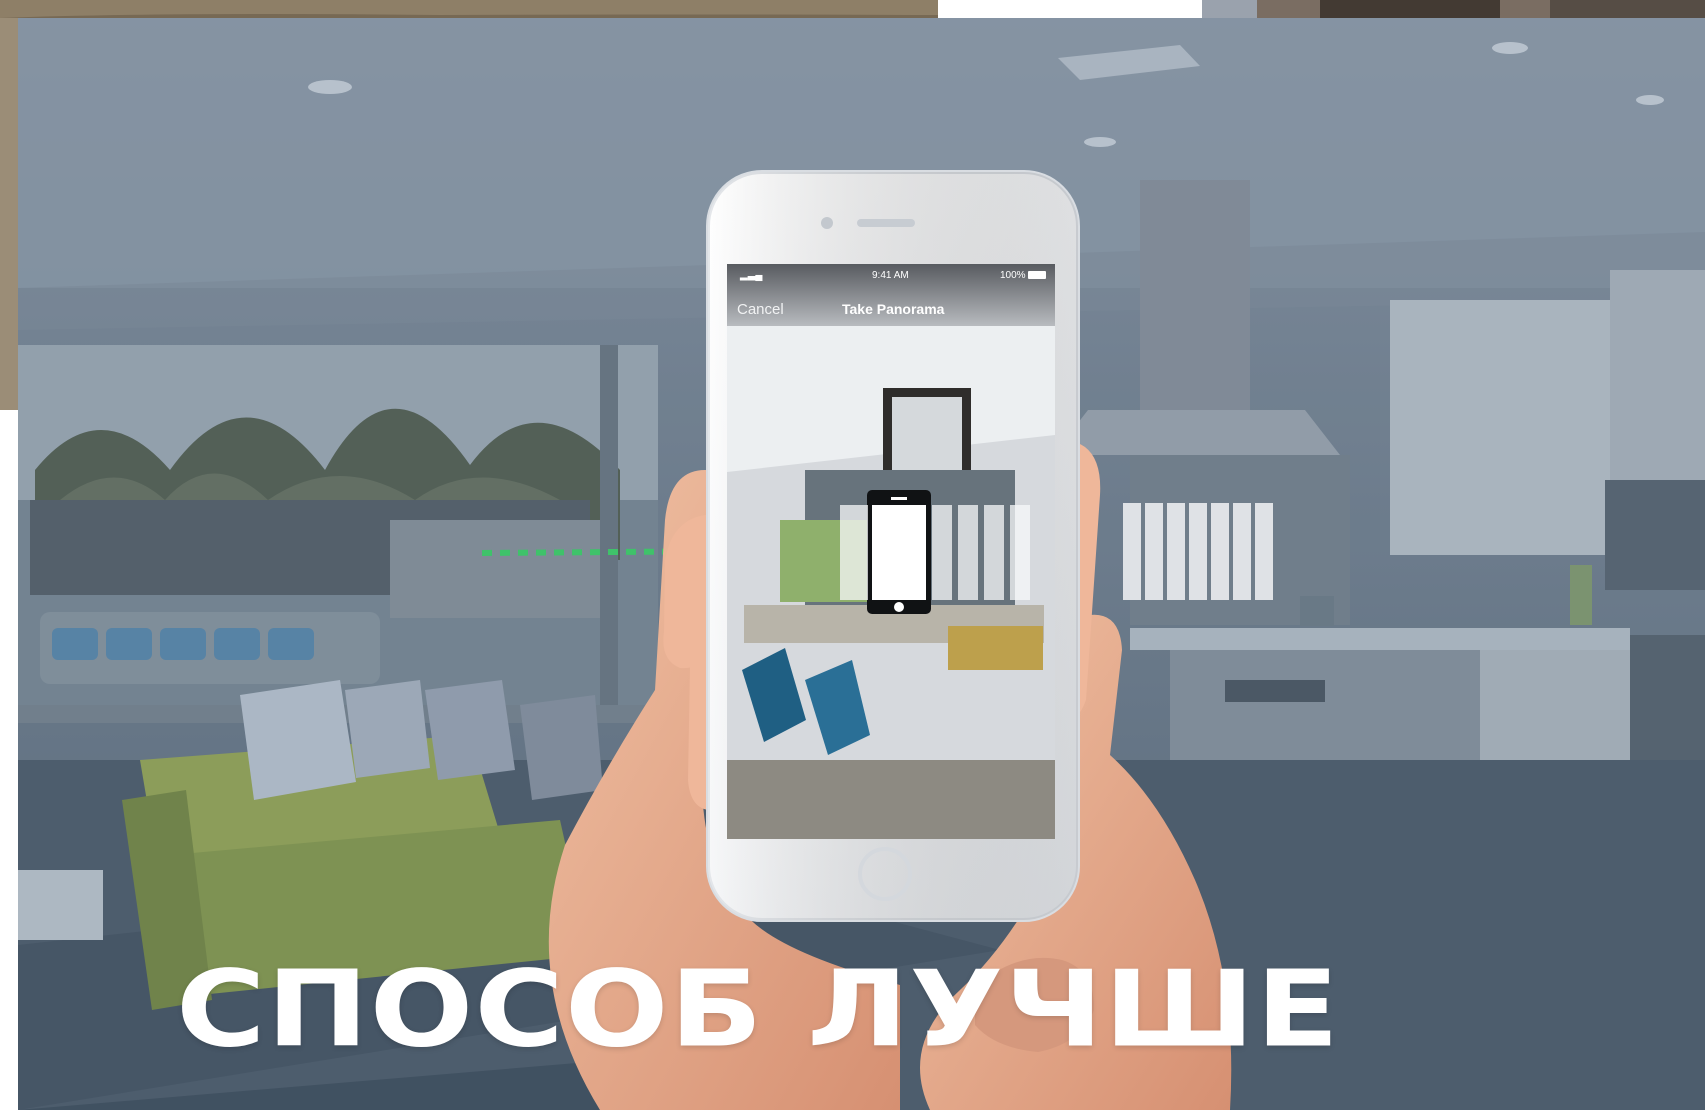 The height and width of the screenshot is (1115, 1705). I want to click on screen-yellow-pillow, so click(995, 648).